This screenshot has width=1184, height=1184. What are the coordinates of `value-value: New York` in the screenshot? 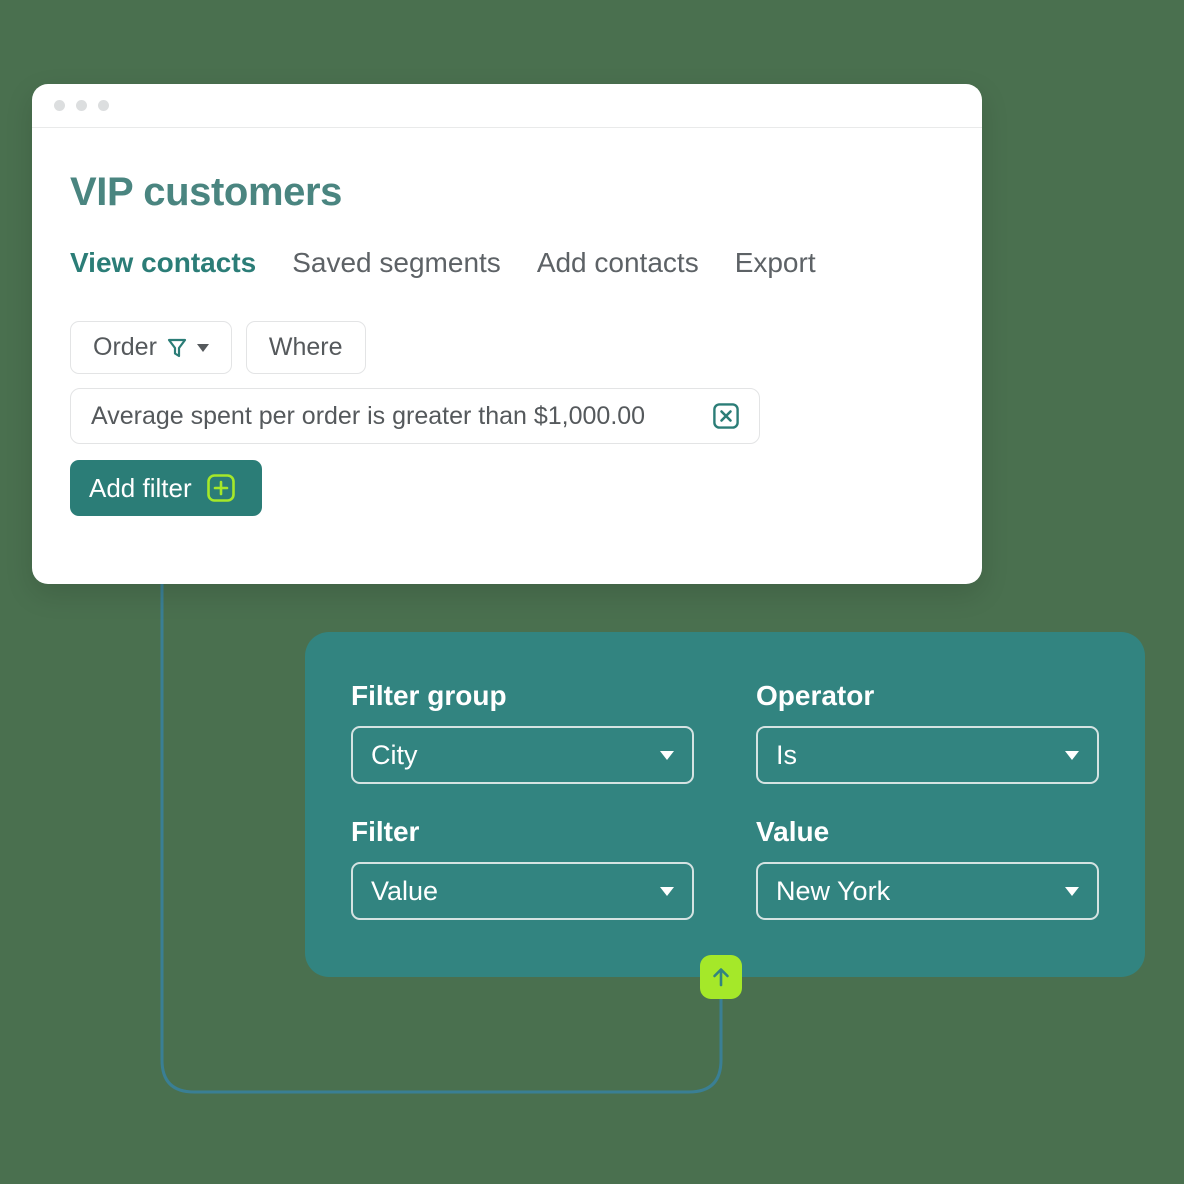 It's located at (833, 890).